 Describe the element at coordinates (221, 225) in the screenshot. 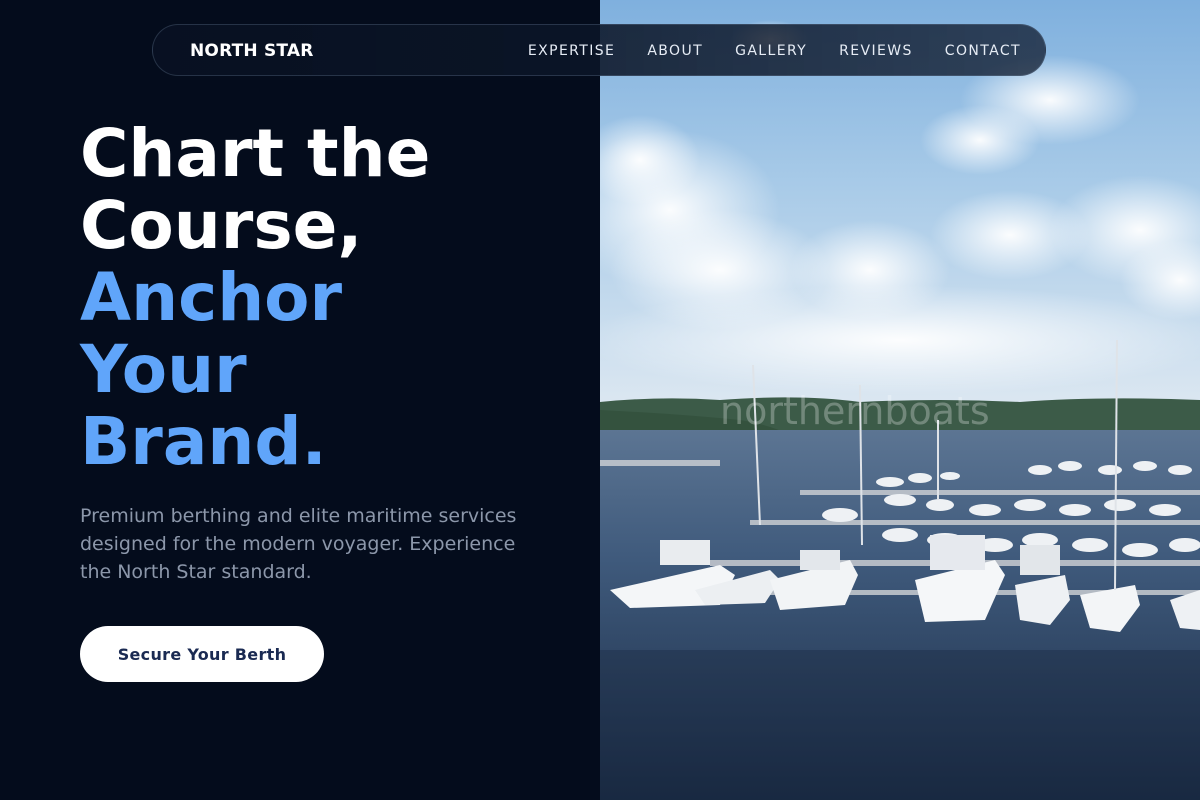

I see `hero-heading-line: Course,` at that location.